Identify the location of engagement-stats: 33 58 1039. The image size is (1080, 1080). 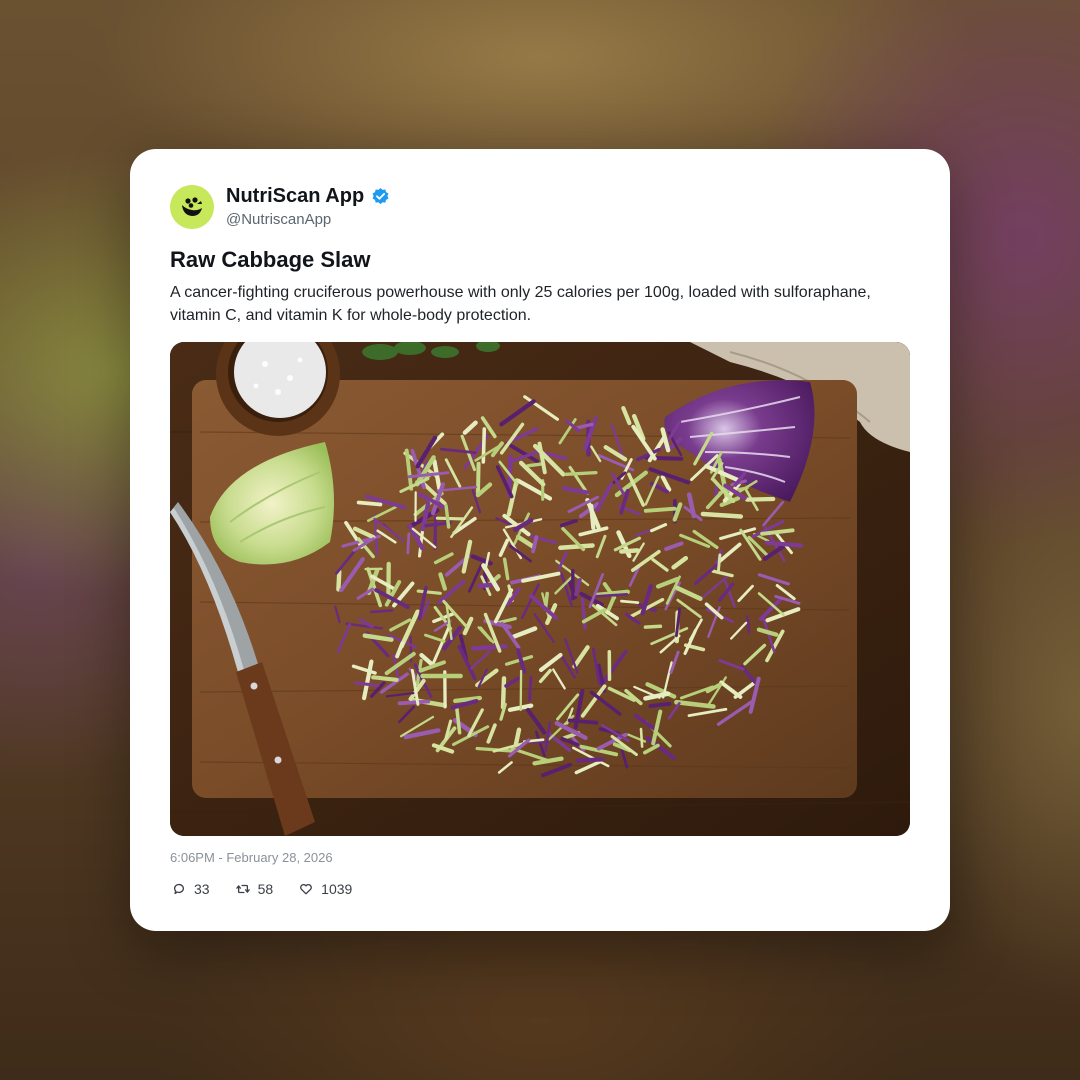
(262, 889).